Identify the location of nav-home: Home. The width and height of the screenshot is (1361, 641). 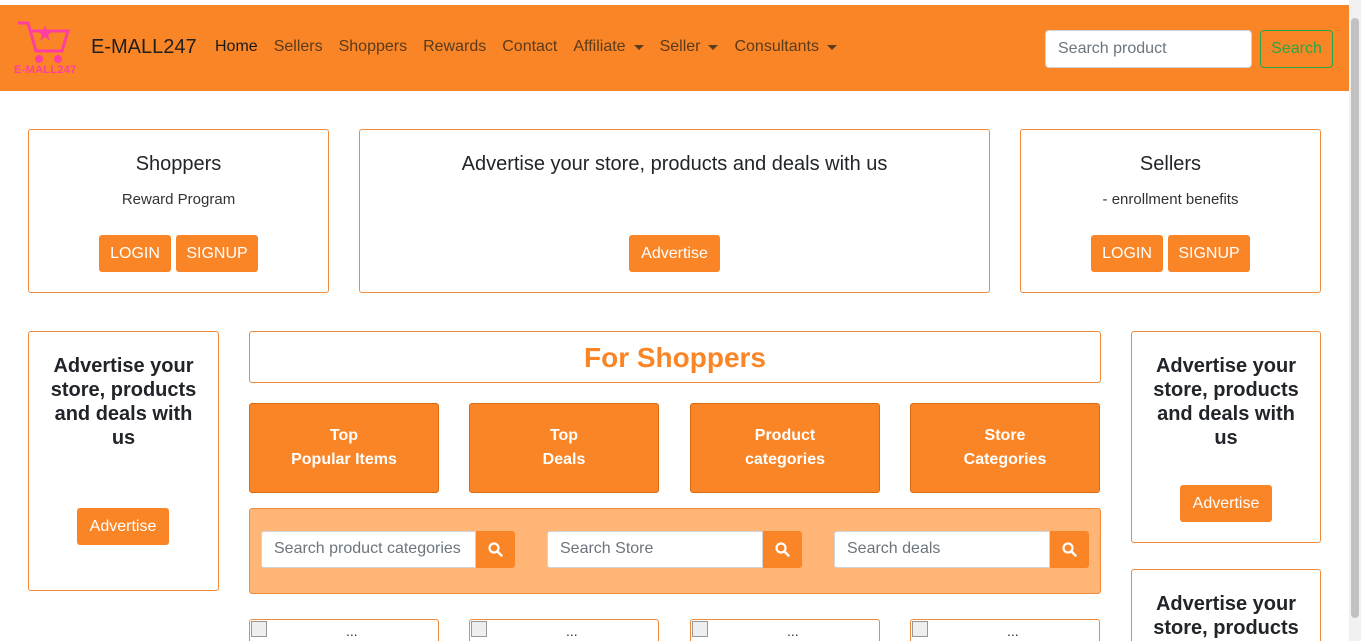
(236, 47).